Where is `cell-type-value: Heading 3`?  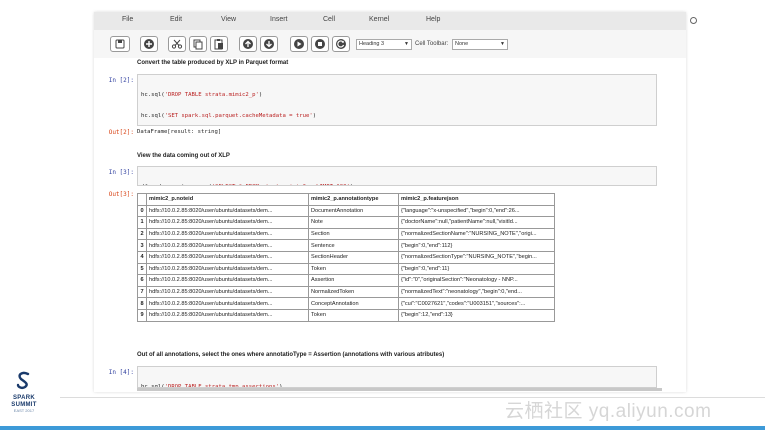 cell-type-value: Heading 3 is located at coordinates (372, 44).